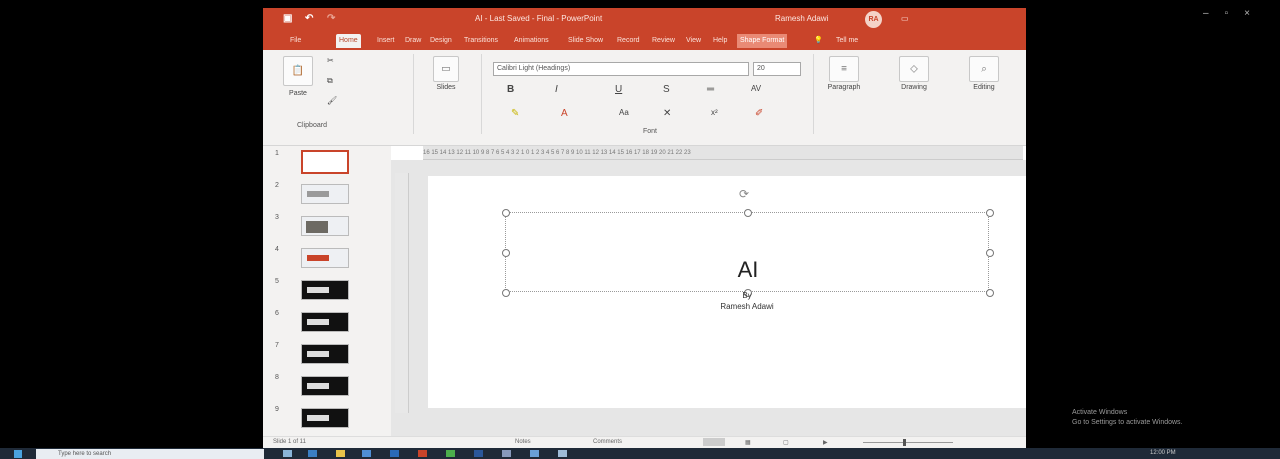  I want to click on tab-transitions: Transitions, so click(481, 41).